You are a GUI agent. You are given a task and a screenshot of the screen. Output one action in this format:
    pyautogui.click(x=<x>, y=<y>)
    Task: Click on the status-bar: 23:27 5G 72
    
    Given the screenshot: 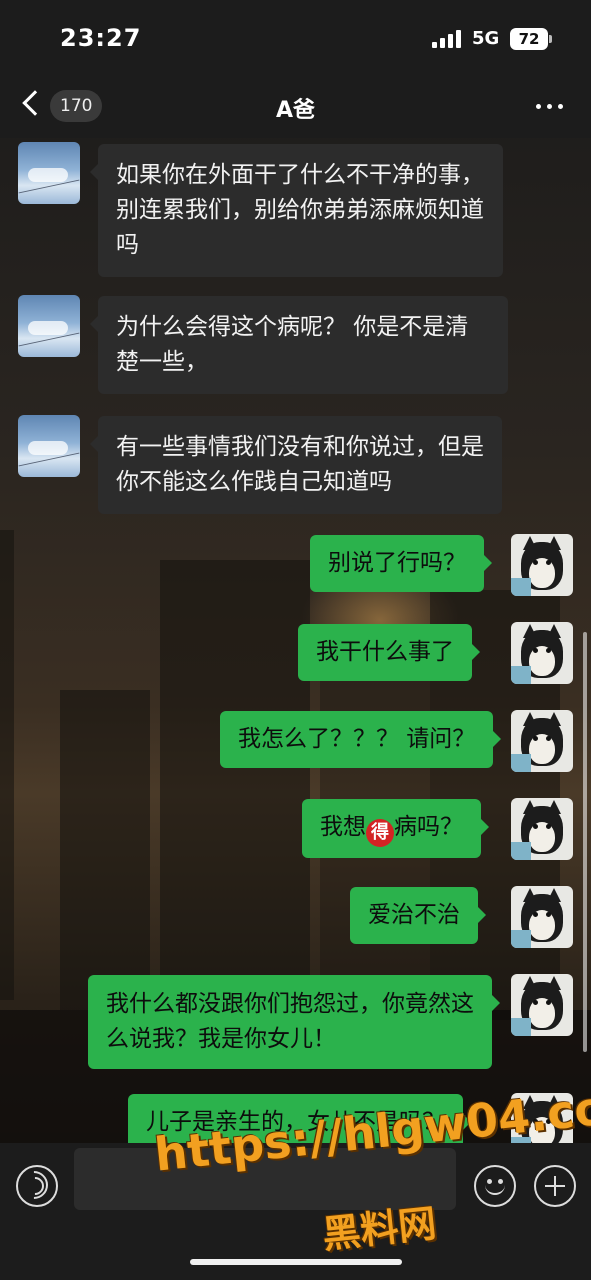 What is the action you would take?
    pyautogui.click(x=295, y=39)
    